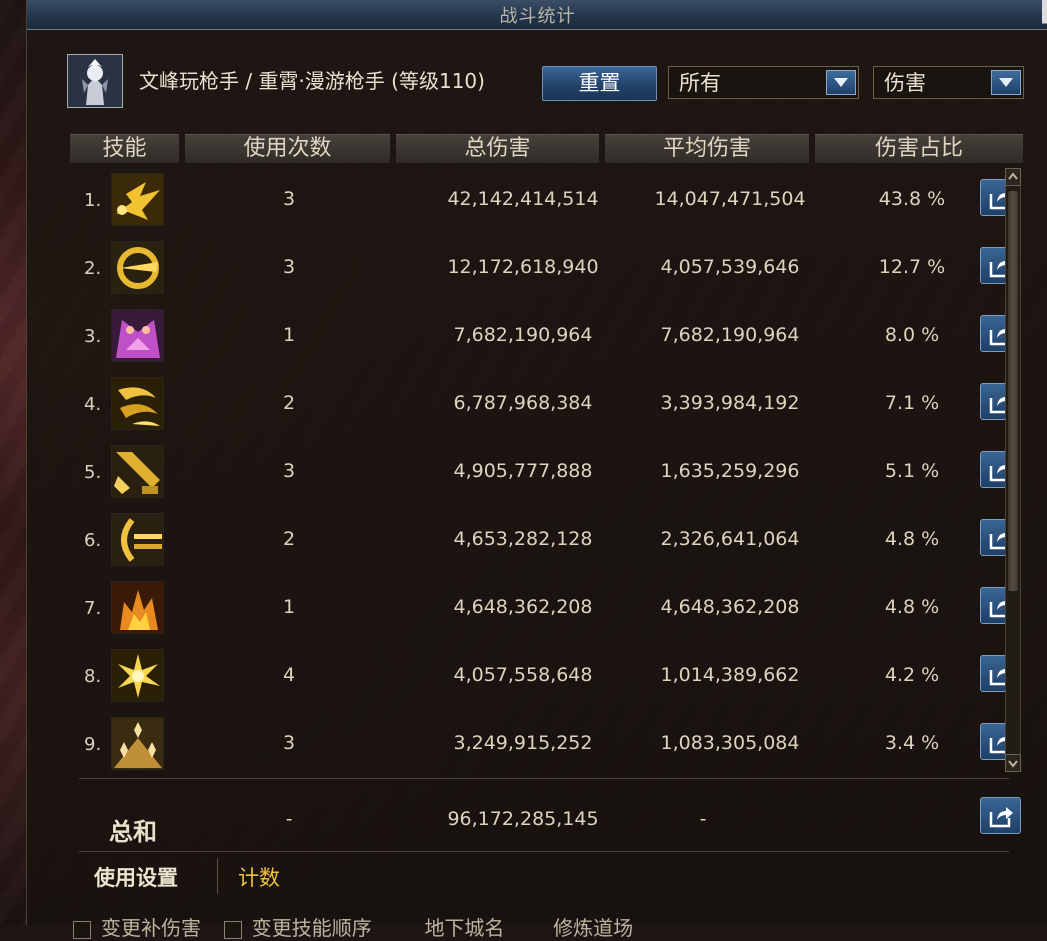 The width and height of the screenshot is (1047, 941). Describe the element at coordinates (912, 403) in the screenshot. I see `damage-share: 7.1 %` at that location.